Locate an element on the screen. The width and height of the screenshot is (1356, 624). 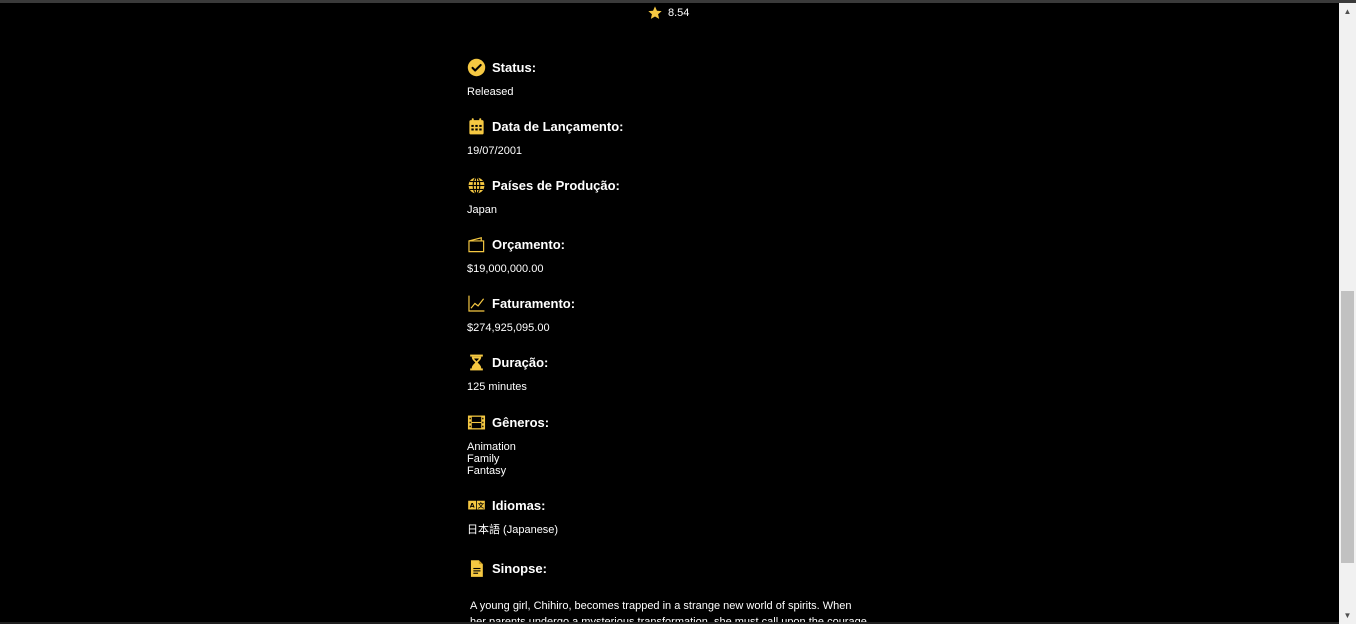
film-icon is located at coordinates (476, 422).